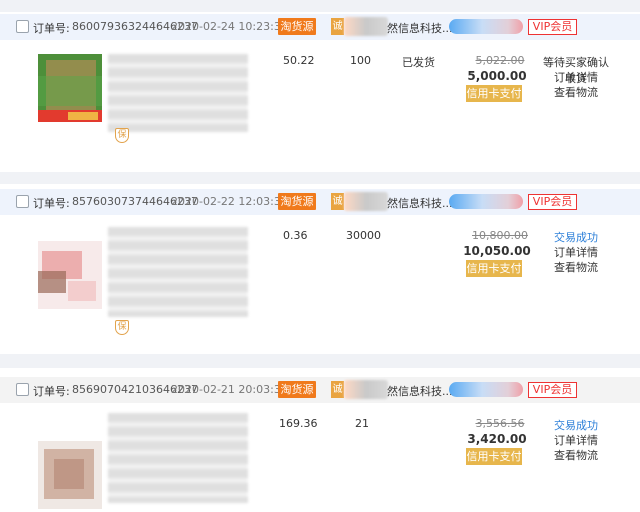 The height and width of the screenshot is (512, 640). I want to click on original-total: 3,556.56, so click(500, 423).